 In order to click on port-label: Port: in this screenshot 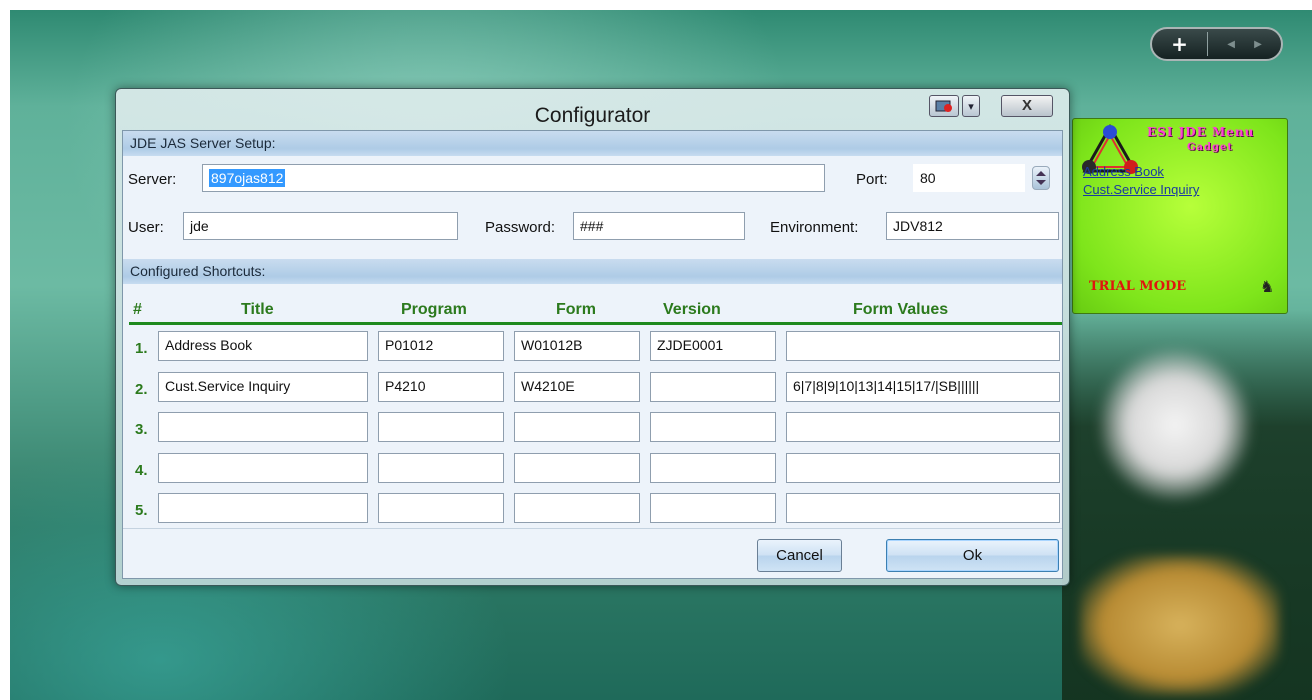, I will do `click(872, 179)`.